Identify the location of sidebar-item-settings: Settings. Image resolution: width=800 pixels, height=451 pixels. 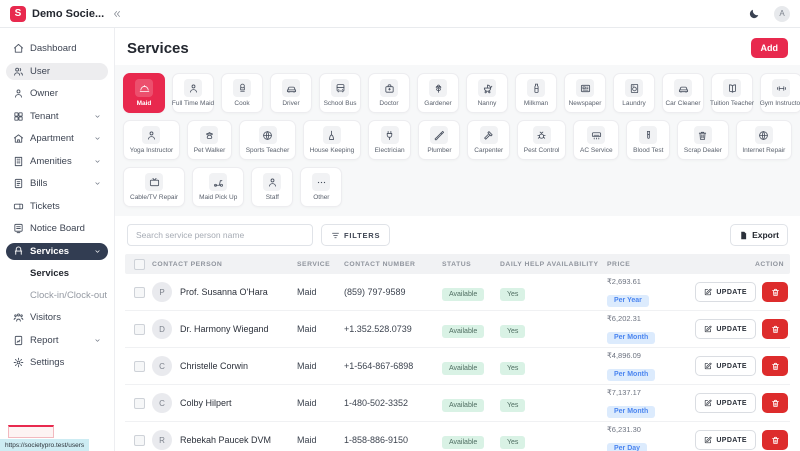
(57, 362).